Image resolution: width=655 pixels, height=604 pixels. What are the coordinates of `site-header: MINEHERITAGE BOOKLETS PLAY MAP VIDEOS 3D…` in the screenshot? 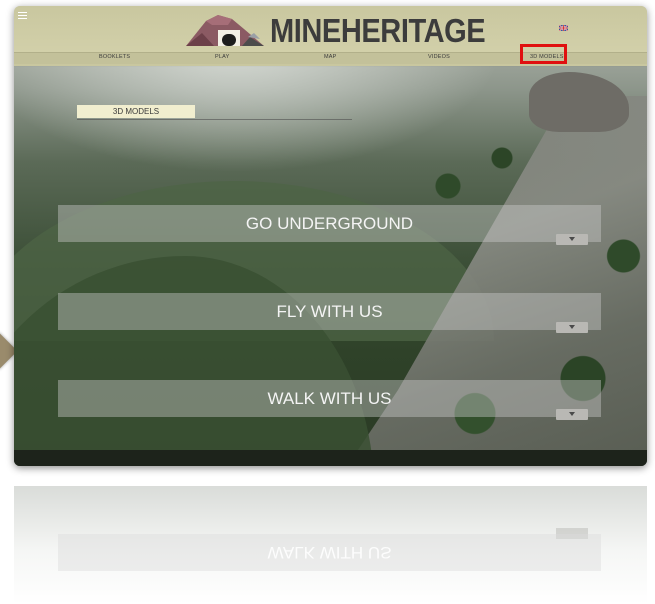 It's located at (330, 35).